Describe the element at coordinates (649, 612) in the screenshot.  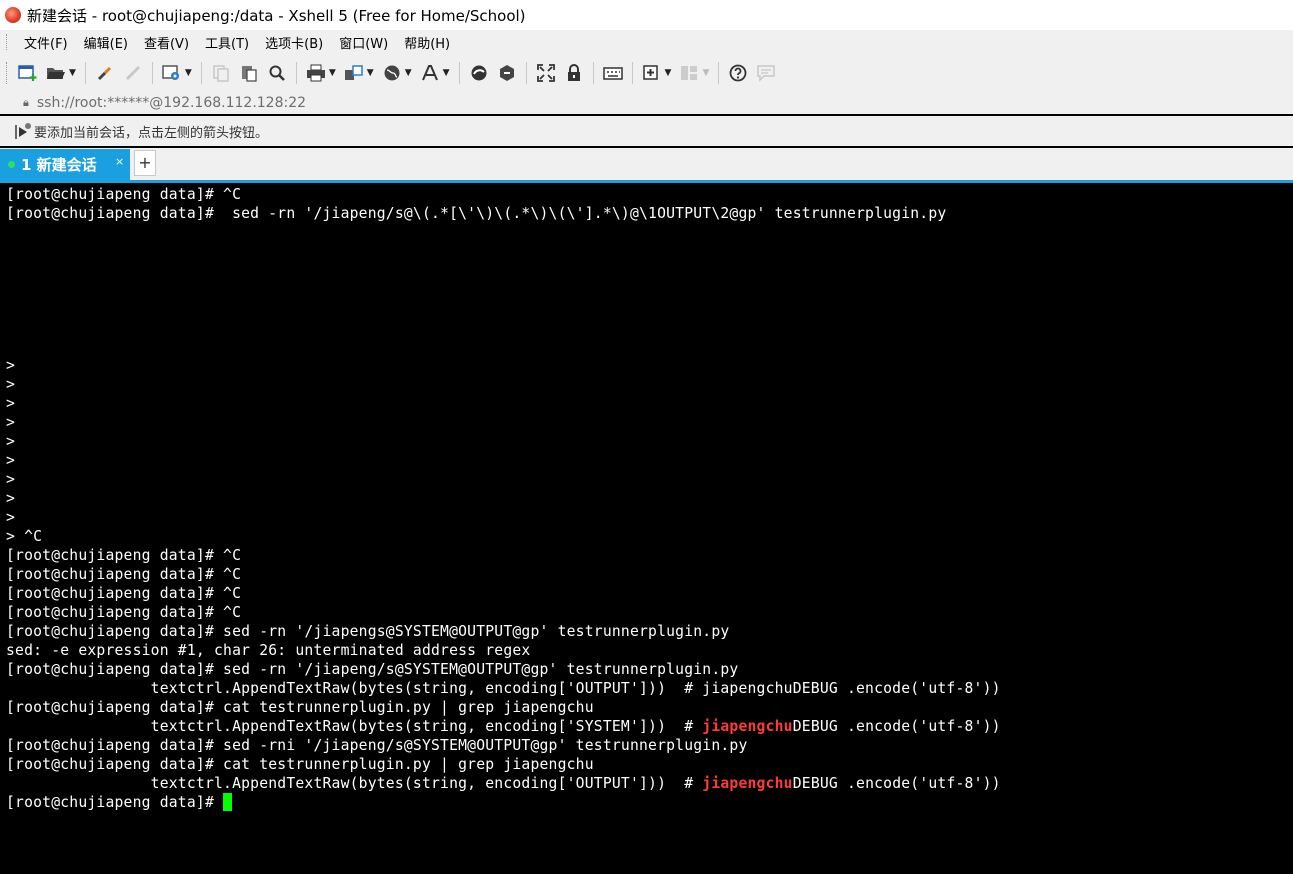
I see `terminal-line: [root@chujiapeng data]# ^C` at that location.